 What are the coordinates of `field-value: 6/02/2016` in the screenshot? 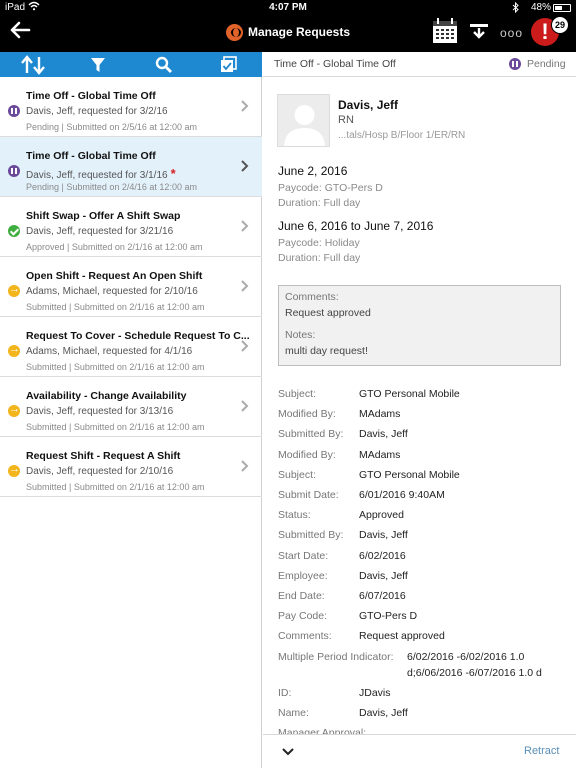 It's located at (382, 555).